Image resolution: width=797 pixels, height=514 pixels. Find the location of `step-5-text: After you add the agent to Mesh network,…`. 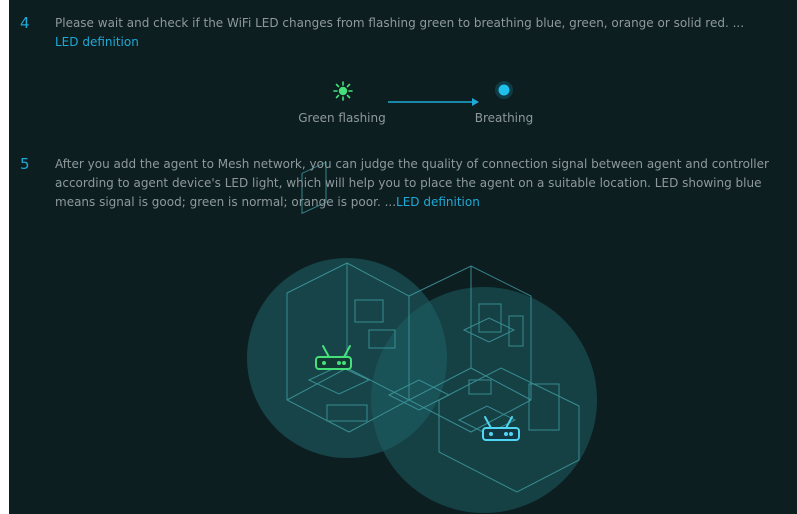

step-5-text: After you add the agent to Mesh network,… is located at coordinates (422, 183).